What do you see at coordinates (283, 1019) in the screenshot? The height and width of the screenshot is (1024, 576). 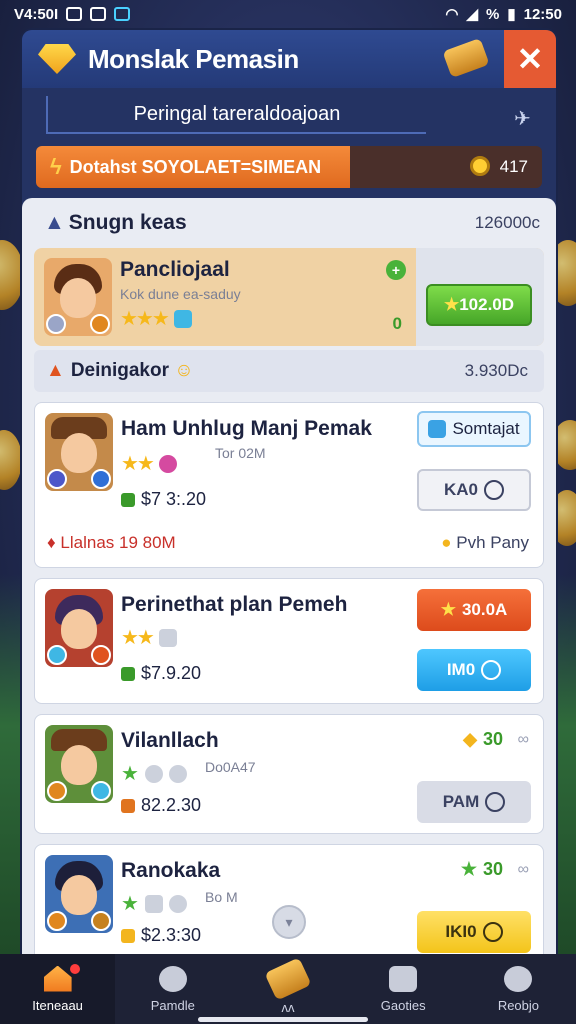 I see `home-indicator` at bounding box center [283, 1019].